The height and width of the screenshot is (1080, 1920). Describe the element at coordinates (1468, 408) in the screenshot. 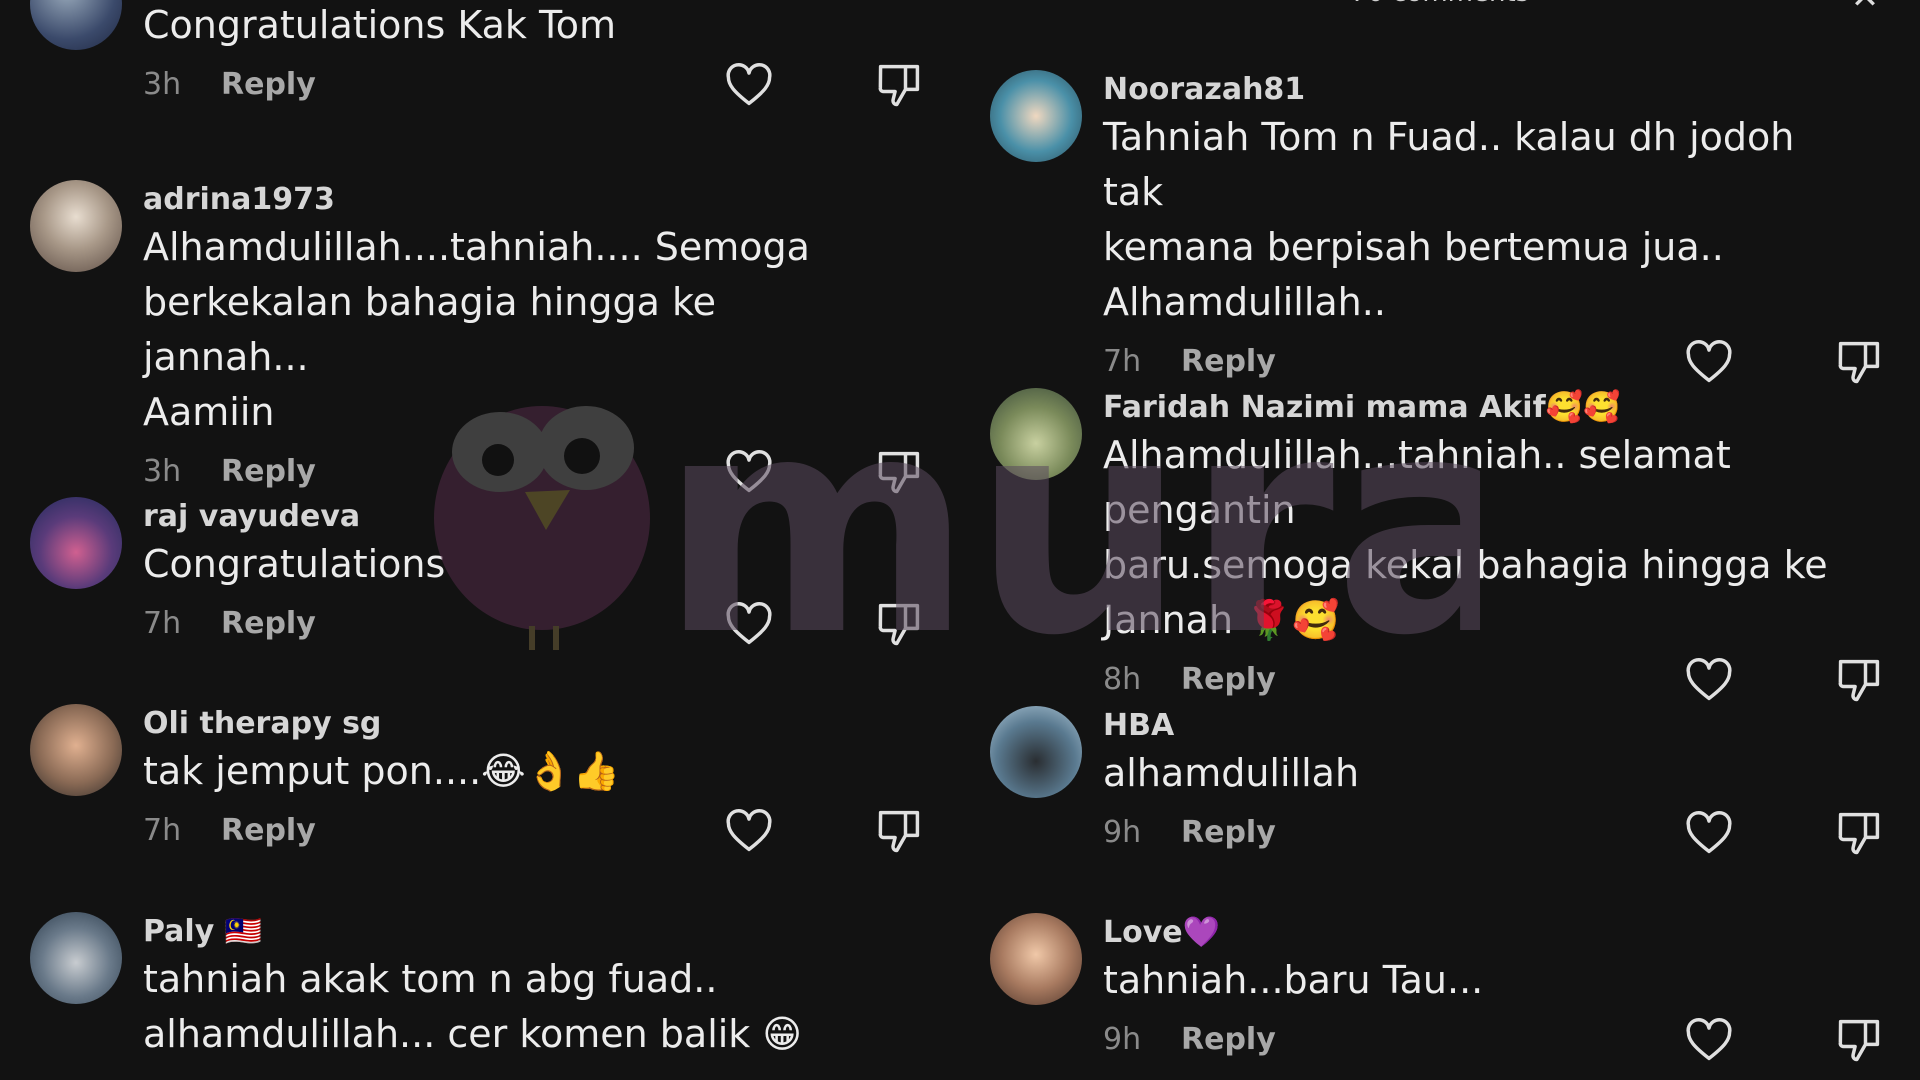

I see `comment-username: Faridah Nazimi mama Akif🥰🥰` at that location.